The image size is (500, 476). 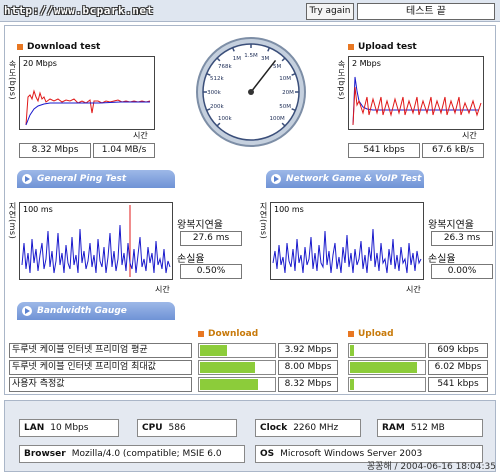 What do you see at coordinates (211, 271) in the screenshot?
I see `ping-loss-value: 0.50%` at bounding box center [211, 271].